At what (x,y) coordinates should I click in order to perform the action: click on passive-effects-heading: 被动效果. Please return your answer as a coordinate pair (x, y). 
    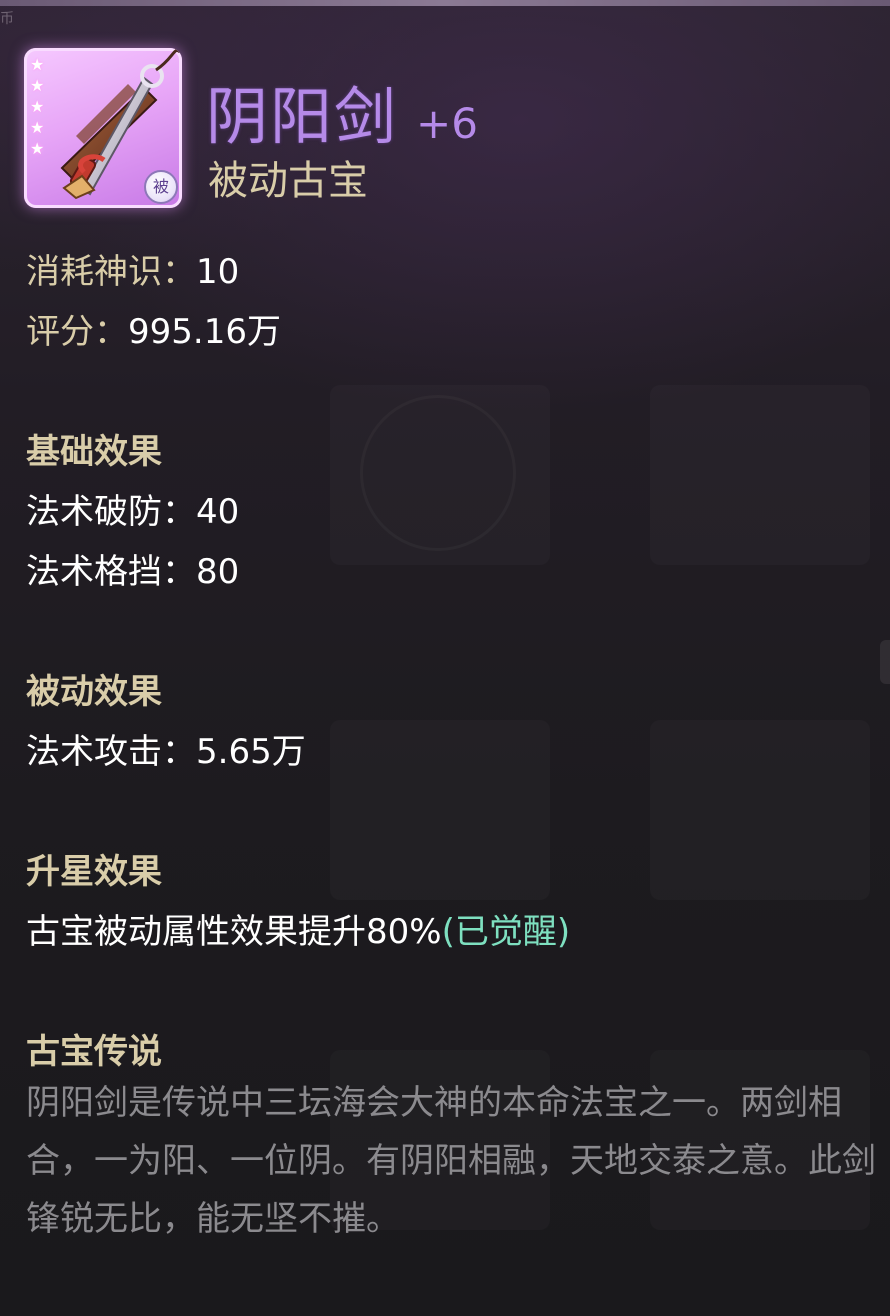
    Looking at the image, I should click on (94, 692).